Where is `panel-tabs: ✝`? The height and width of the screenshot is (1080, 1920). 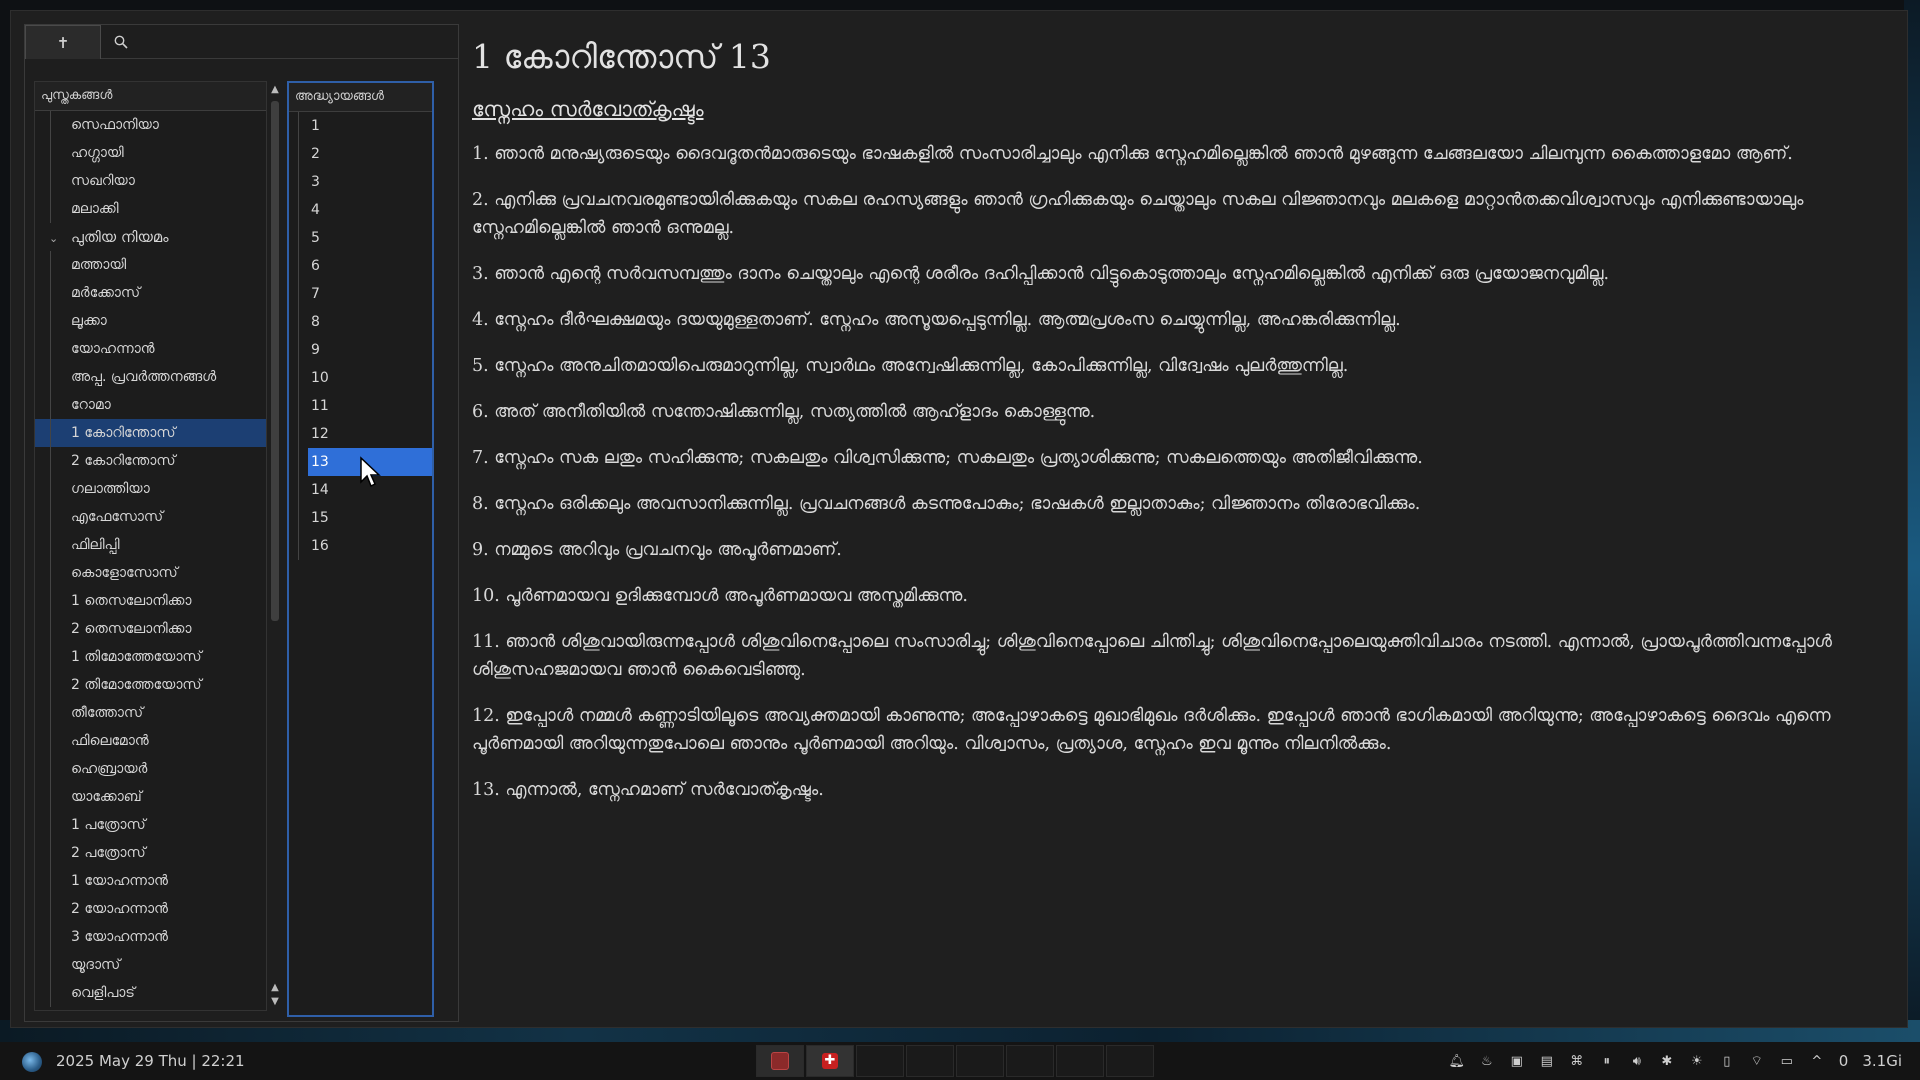
panel-tabs: ✝ is located at coordinates (241, 42).